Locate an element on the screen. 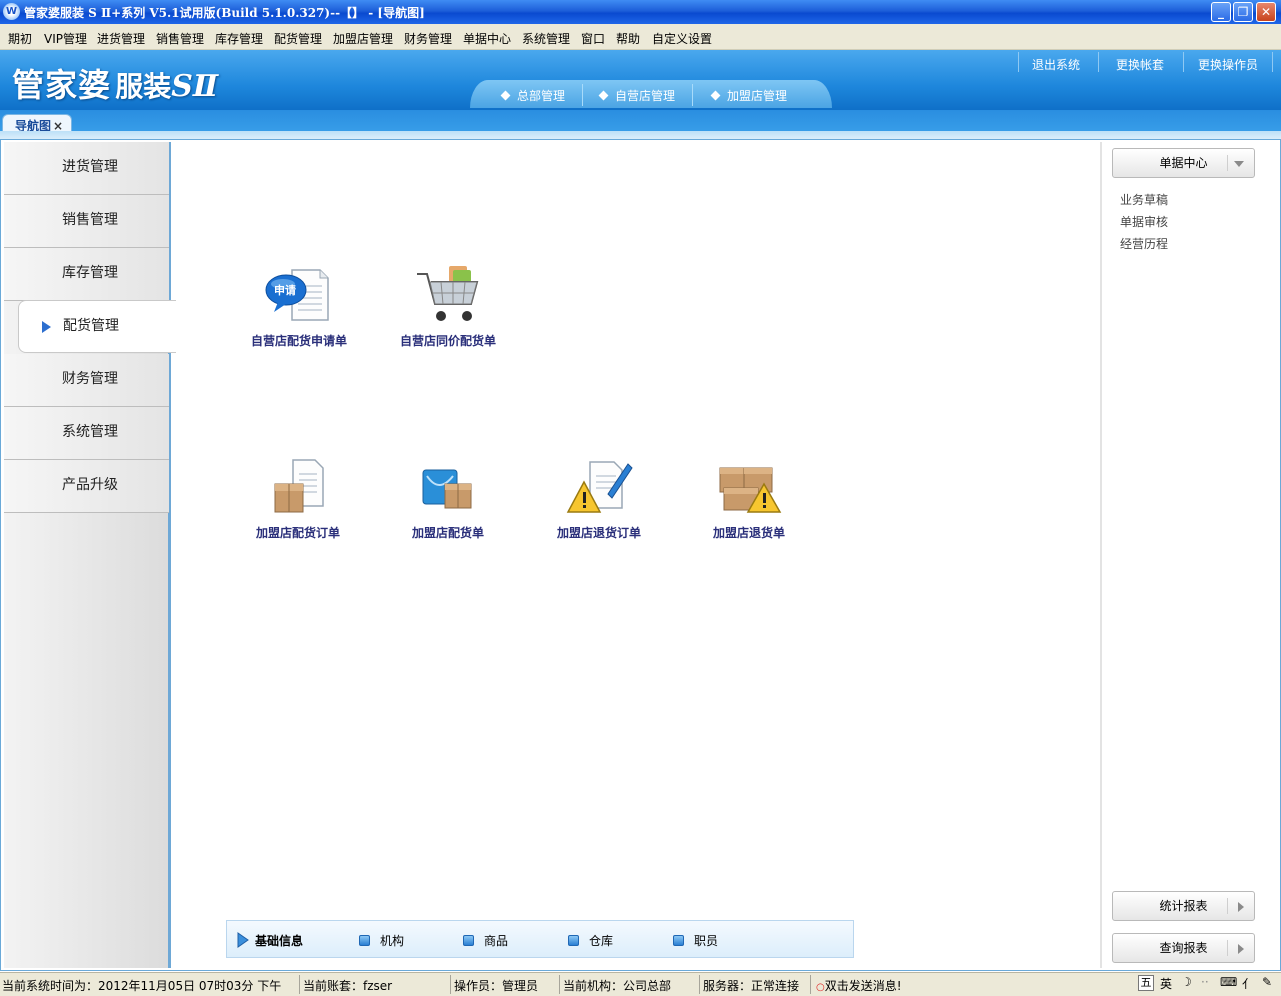 The height and width of the screenshot is (996, 1281). tile-own-store-same-price-distribution: 自营店同价配货单 is located at coordinates (448, 307).